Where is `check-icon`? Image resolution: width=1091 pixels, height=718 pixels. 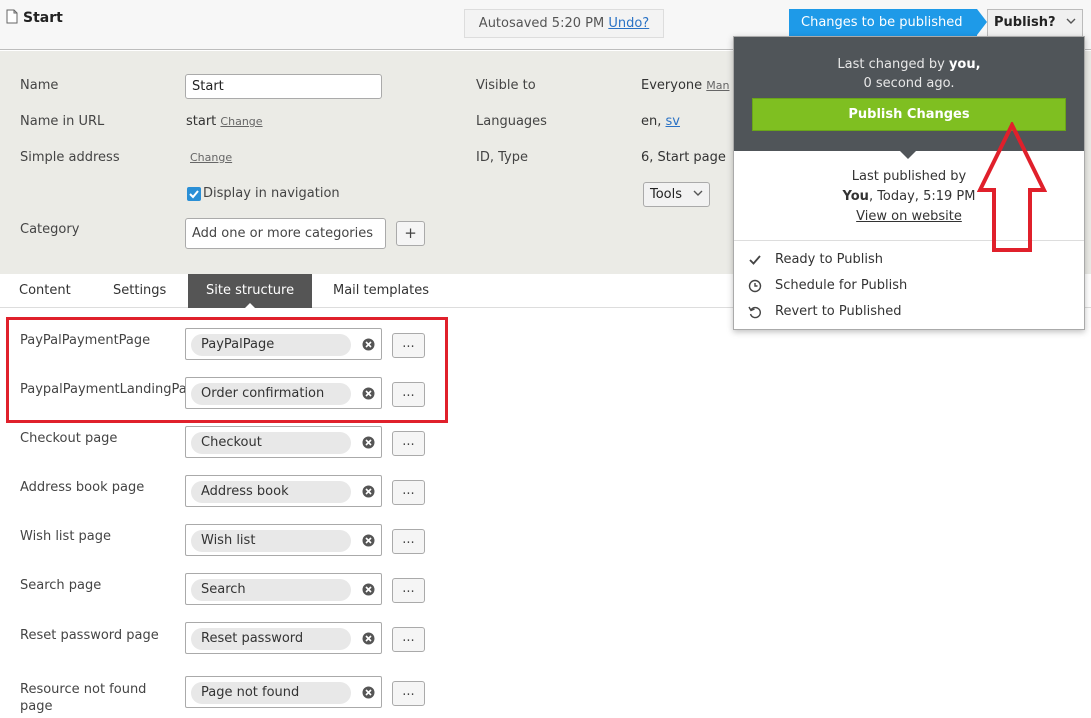
check-icon is located at coordinates (755, 260).